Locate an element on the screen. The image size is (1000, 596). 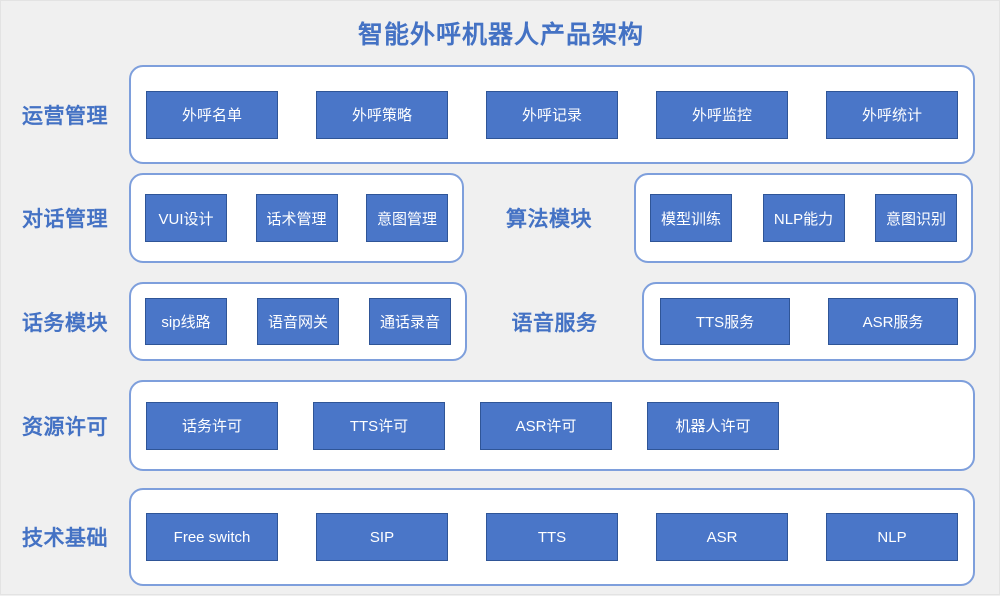
module-node: 外呼统计 is located at coordinates (892, 114).